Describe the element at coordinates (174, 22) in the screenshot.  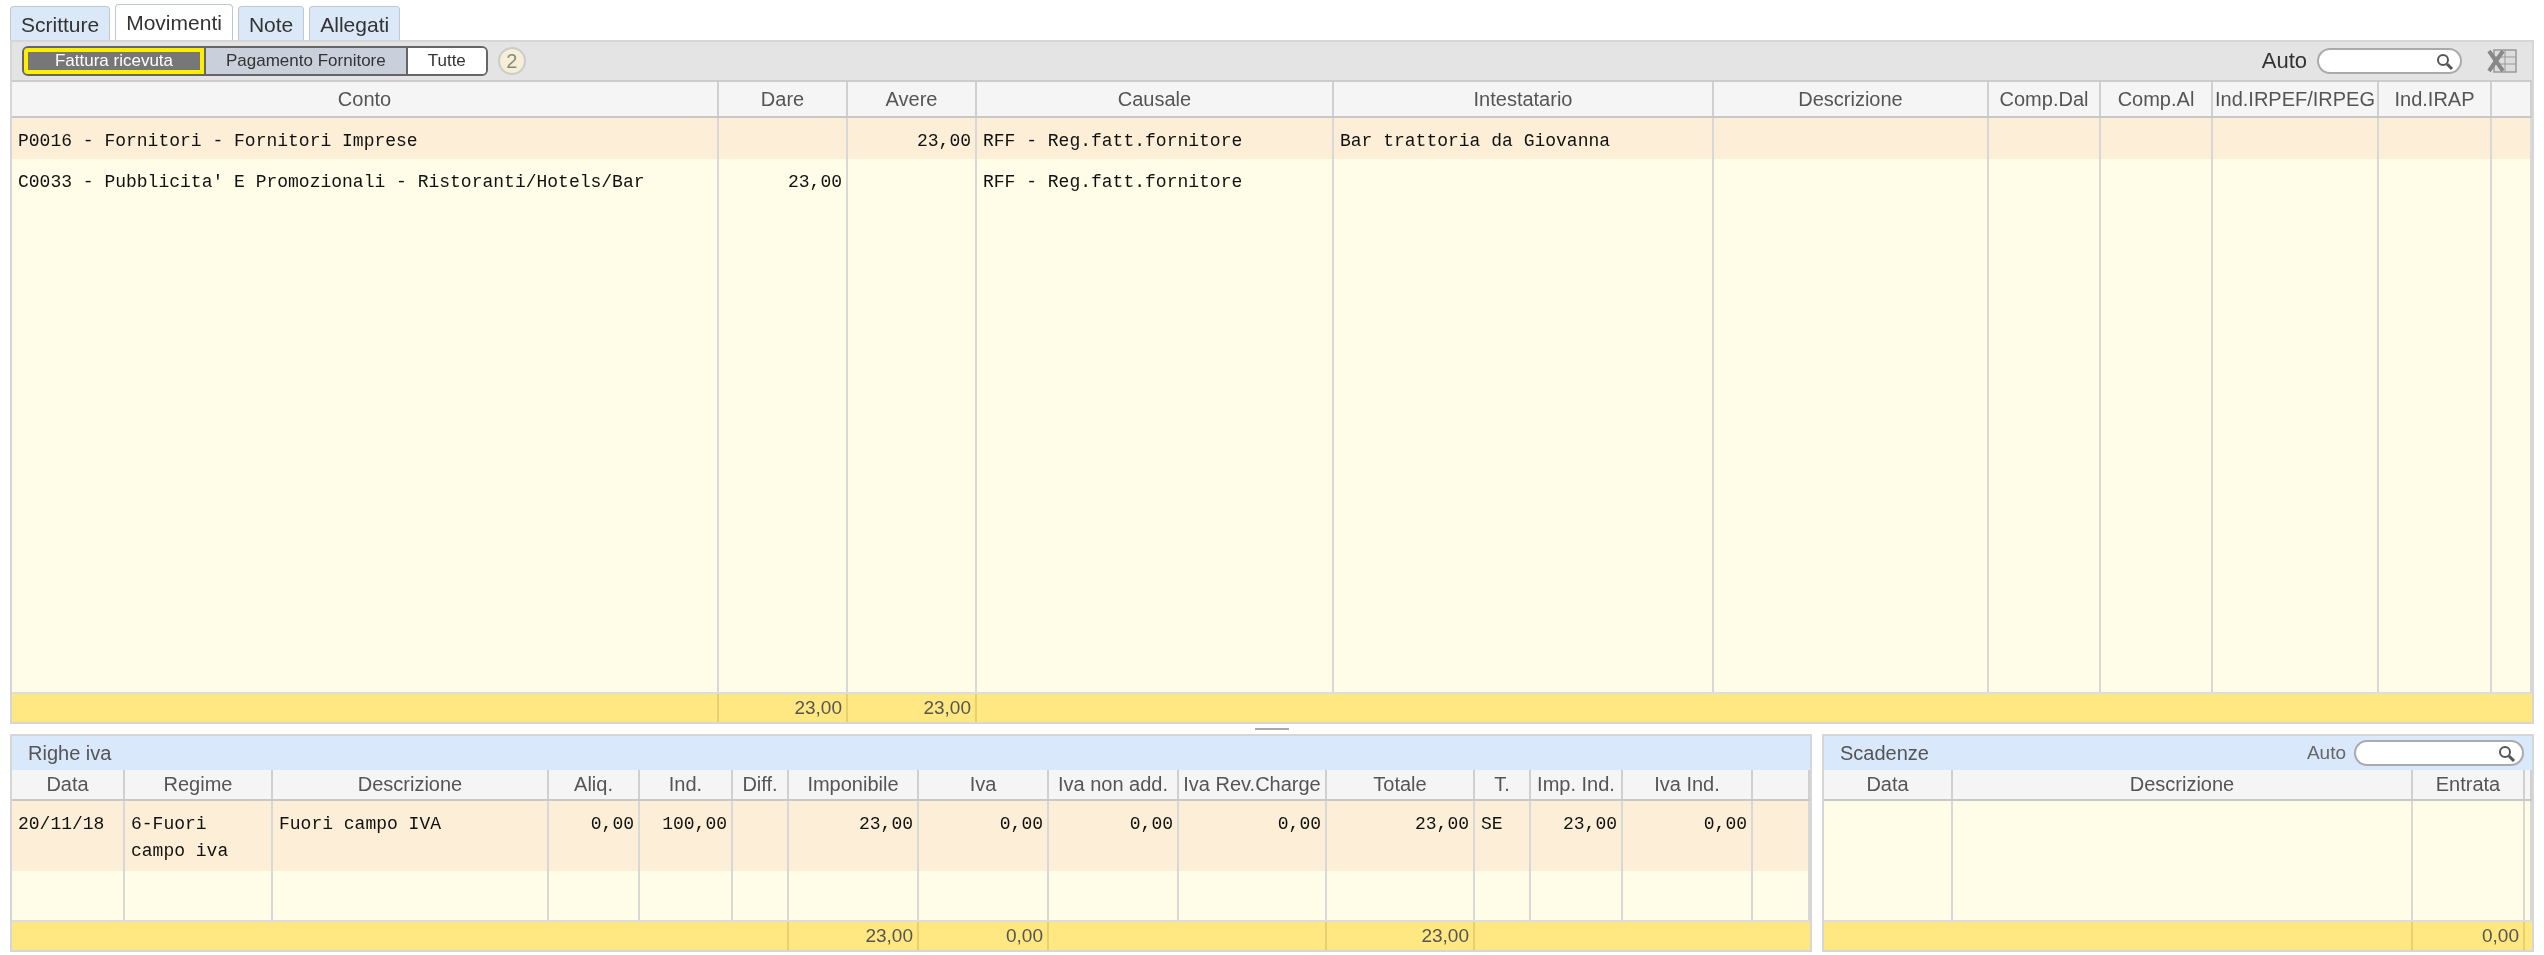
I see `tab: Movimenti` at that location.